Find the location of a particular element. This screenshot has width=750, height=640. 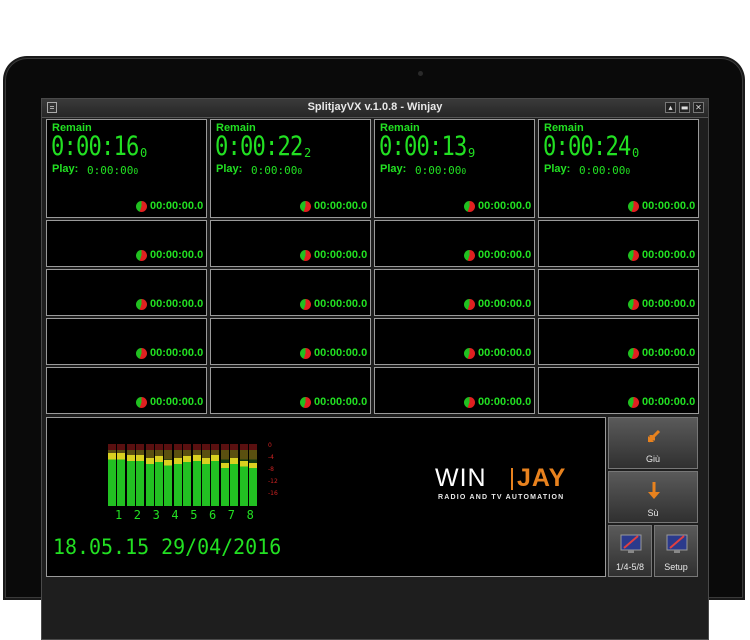

remain-fraction: 0 is located at coordinates (636, 153).